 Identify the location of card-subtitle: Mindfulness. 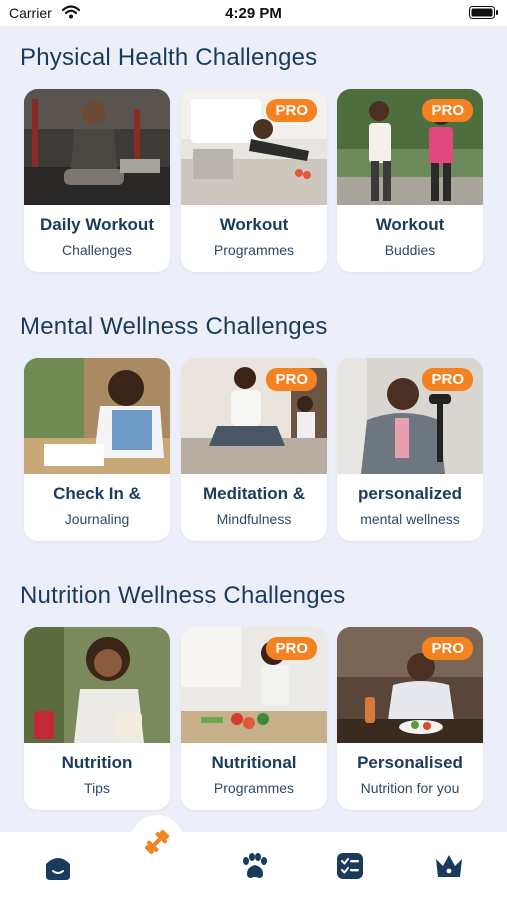
(254, 519).